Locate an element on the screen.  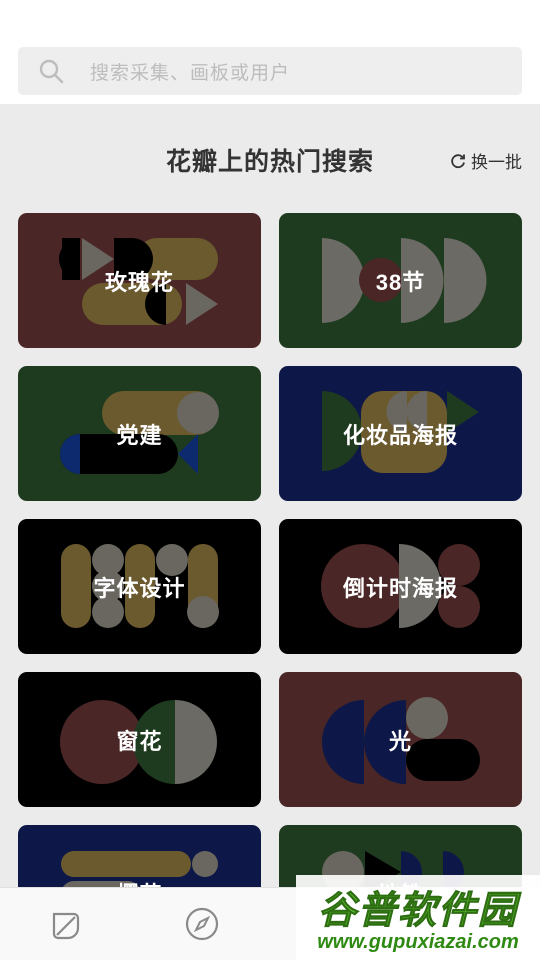
card-label: 38节 is located at coordinates (400, 282).